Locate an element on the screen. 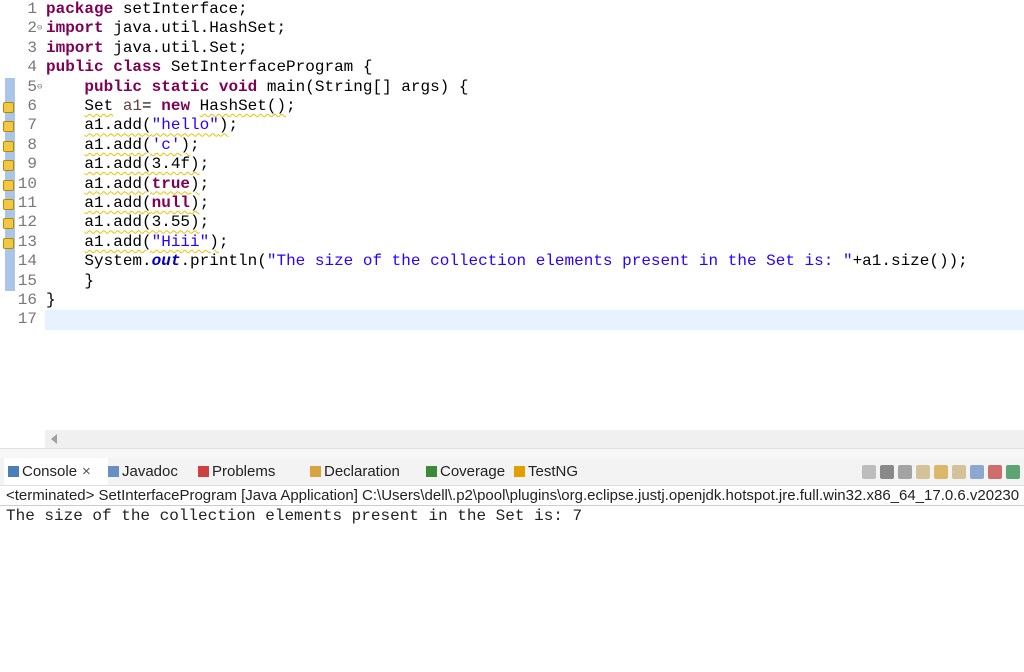 The image size is (1024, 672). remove-launch-icon is located at coordinates (887, 471).